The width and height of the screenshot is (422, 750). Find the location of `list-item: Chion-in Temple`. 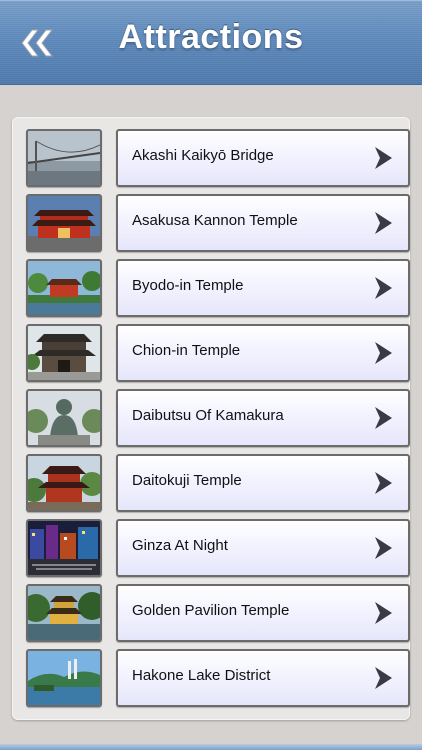

list-item: Chion-in Temple is located at coordinates (218, 353).